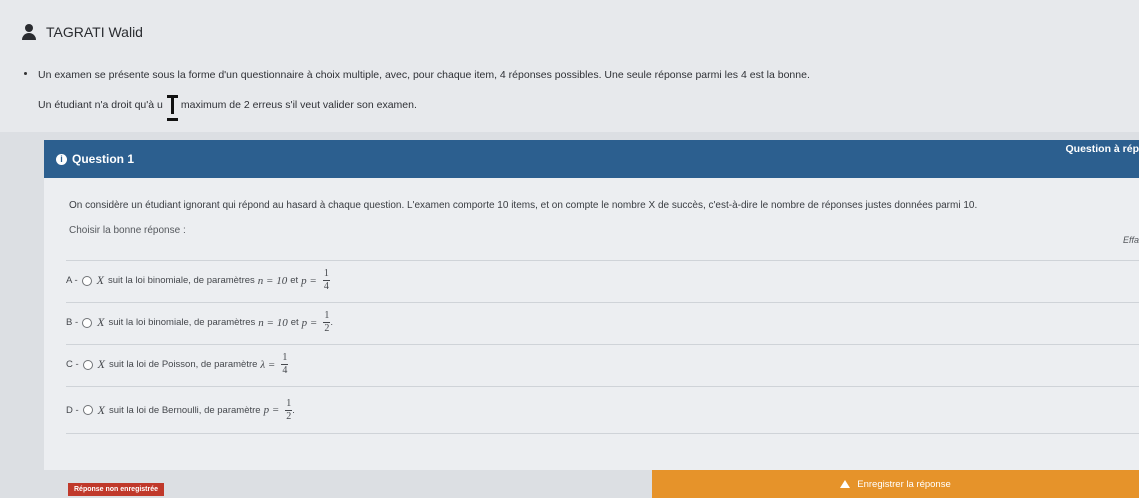 Image resolution: width=1139 pixels, height=498 pixels. Describe the element at coordinates (845, 484) in the screenshot. I see `upload-icon` at that location.